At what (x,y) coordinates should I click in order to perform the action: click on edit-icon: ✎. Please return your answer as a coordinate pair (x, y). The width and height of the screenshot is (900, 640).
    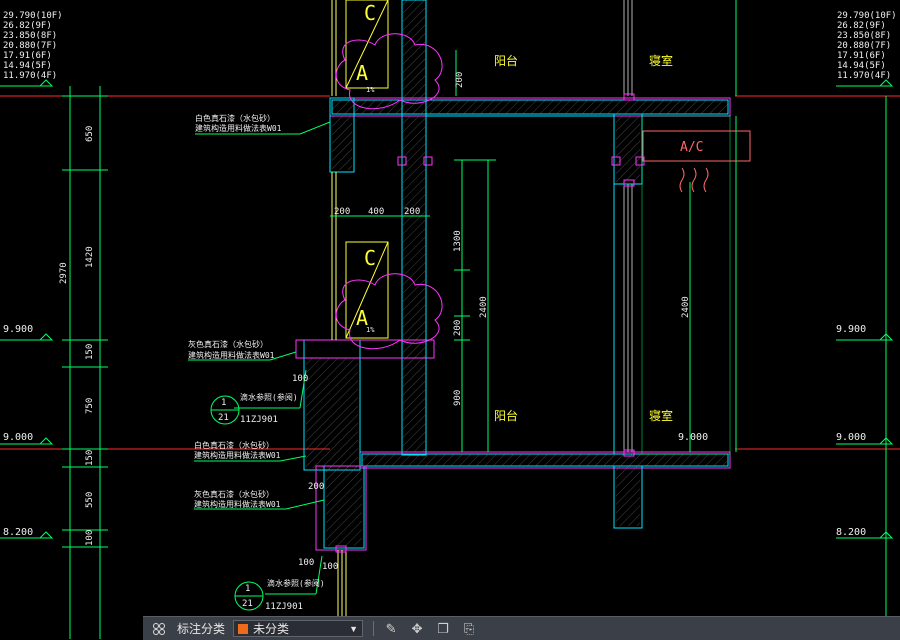
    Looking at the image, I should click on (391, 629).